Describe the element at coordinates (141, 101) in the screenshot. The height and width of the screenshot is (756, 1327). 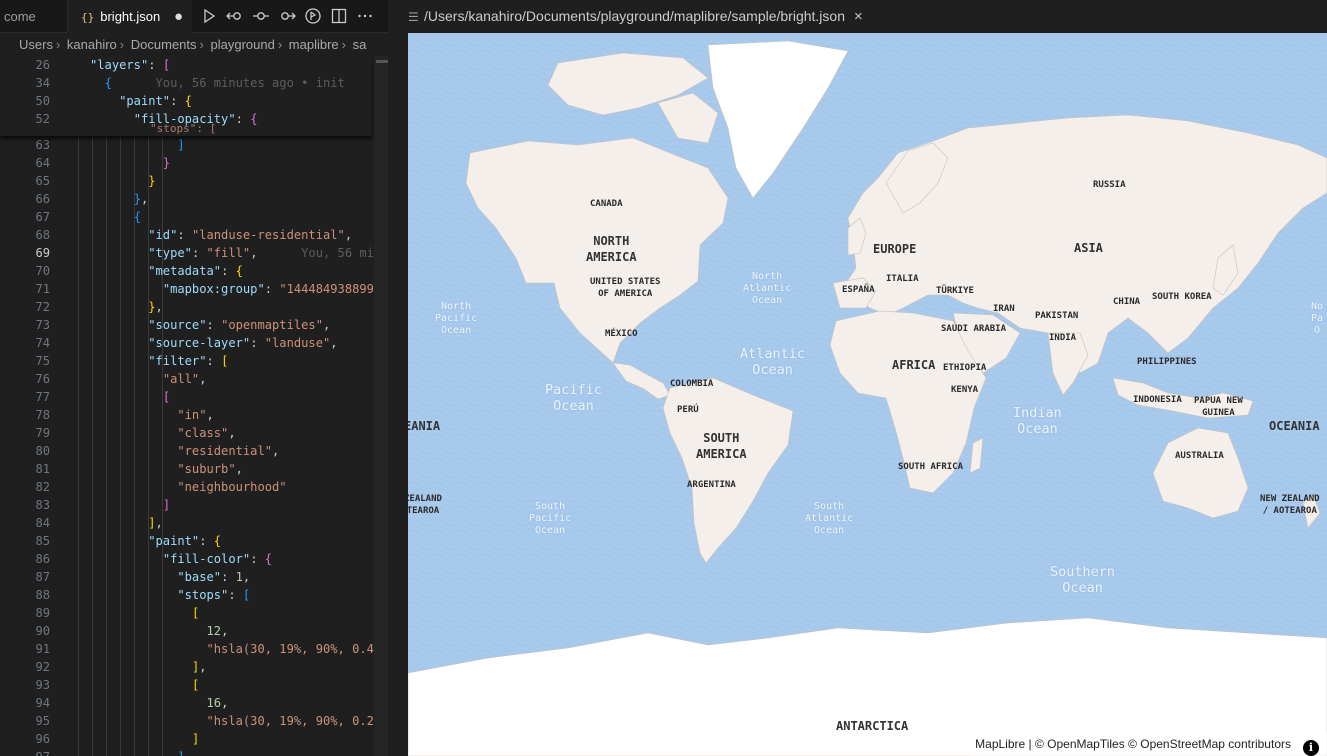
I see `sticky-code-line: "paint": {` at that location.